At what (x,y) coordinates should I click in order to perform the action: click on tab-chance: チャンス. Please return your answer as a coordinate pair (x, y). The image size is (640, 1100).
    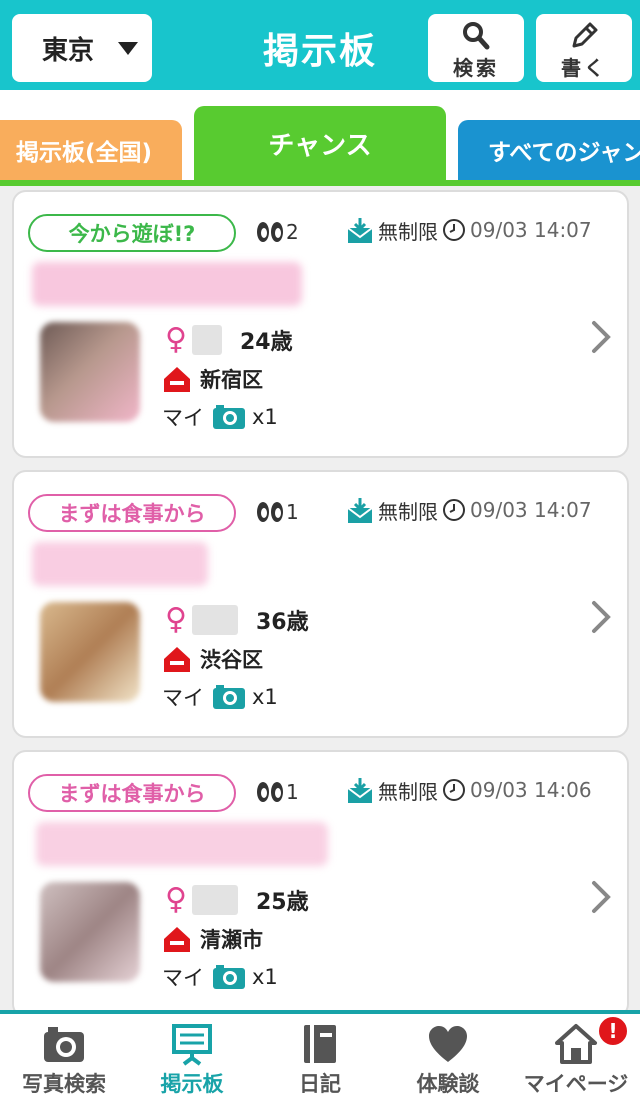
    Looking at the image, I should click on (320, 143).